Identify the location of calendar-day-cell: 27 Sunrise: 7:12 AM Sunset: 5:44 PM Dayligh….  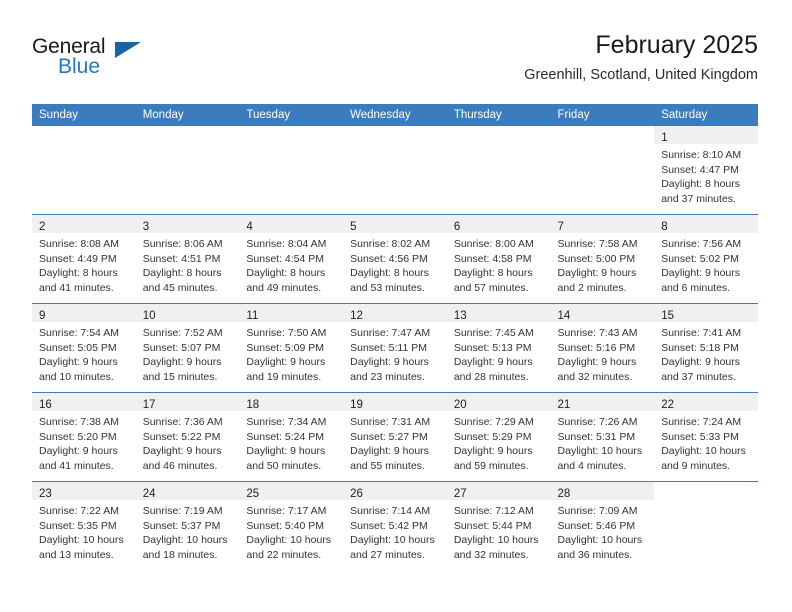
(498, 525).